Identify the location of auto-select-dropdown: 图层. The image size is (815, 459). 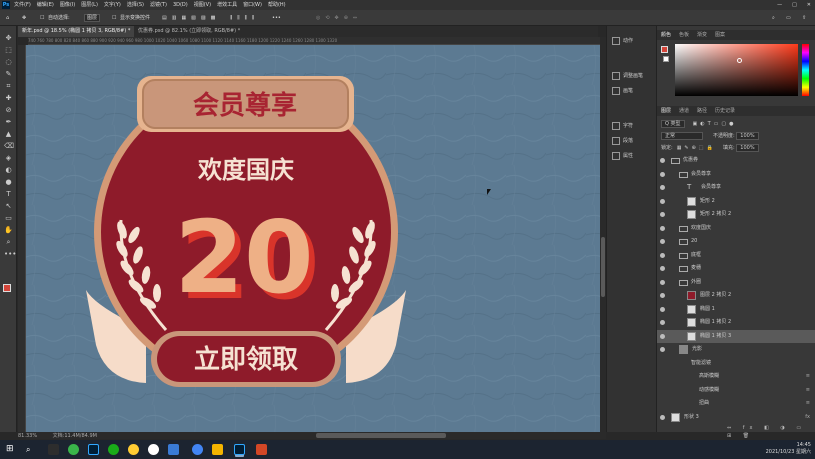
(92, 18).